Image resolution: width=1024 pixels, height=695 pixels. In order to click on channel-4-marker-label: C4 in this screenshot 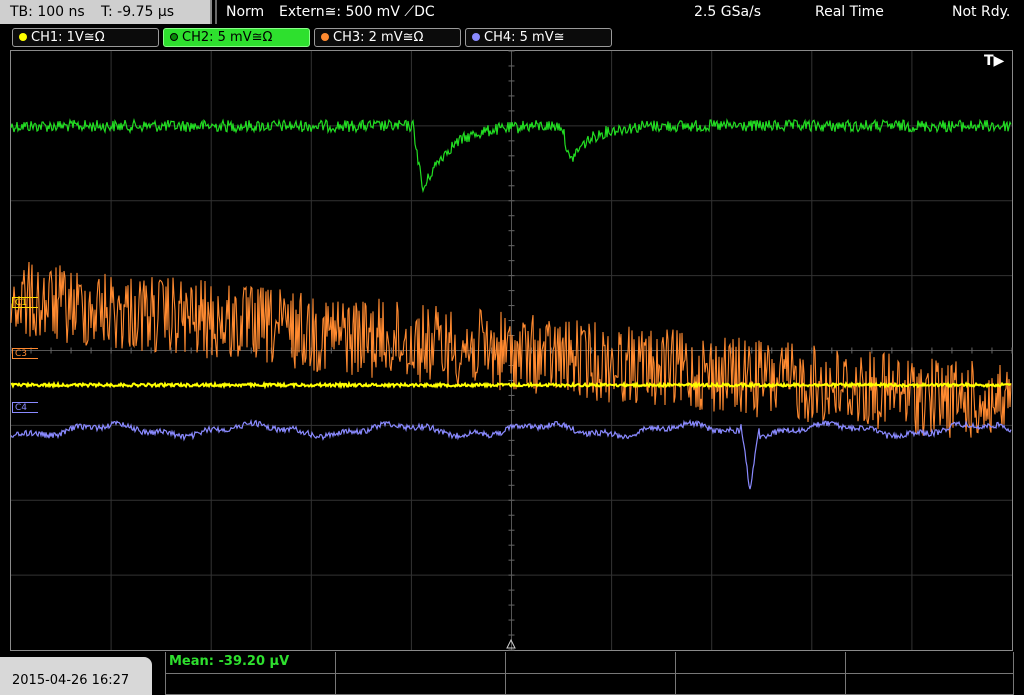, I will do `click(21, 408)`.